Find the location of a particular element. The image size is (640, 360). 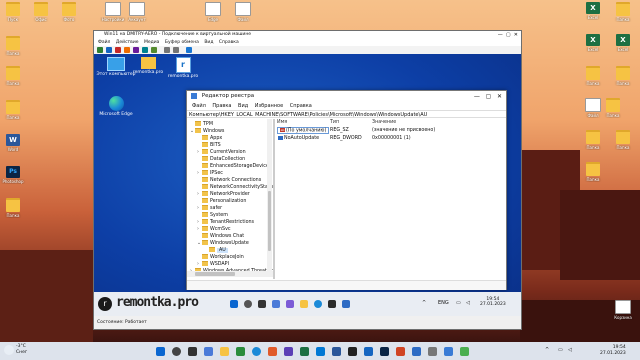

tree-item: NetworkConnectivityStatusI is located at coordinates (235, 187).